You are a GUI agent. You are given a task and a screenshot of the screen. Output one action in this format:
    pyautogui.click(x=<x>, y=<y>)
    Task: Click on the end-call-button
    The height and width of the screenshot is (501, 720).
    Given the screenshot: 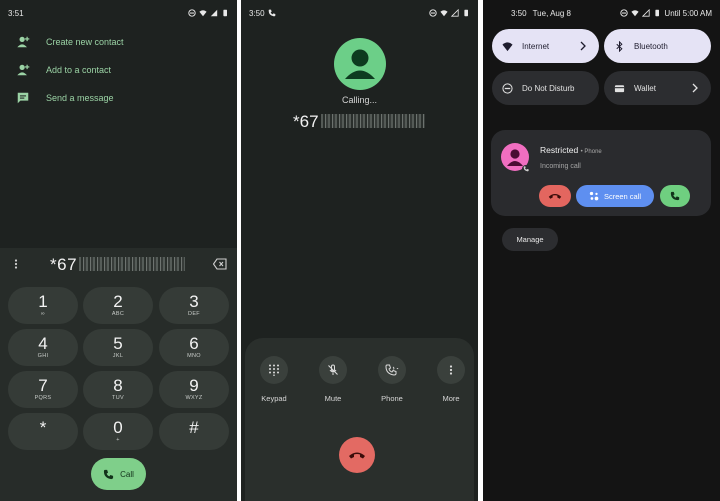 What is the action you would take?
    pyautogui.click(x=357, y=455)
    